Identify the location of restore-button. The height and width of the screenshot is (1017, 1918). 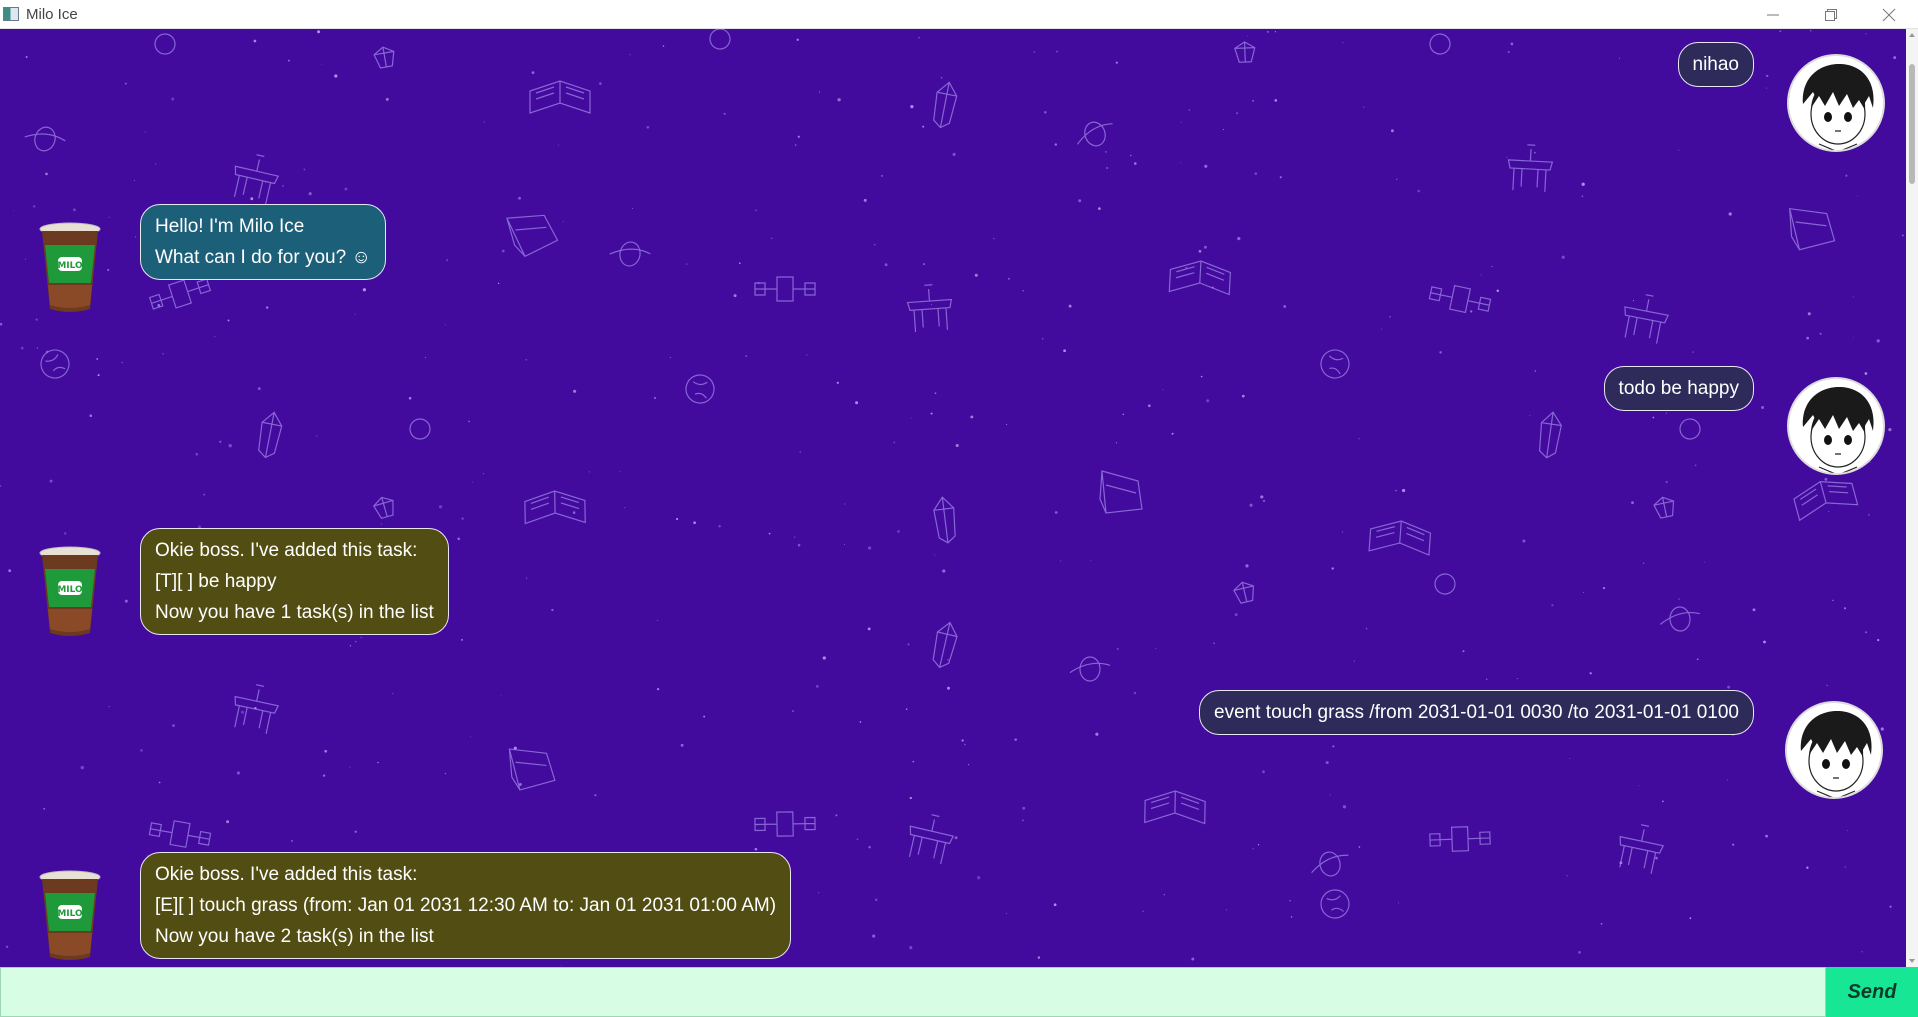
(1831, 14).